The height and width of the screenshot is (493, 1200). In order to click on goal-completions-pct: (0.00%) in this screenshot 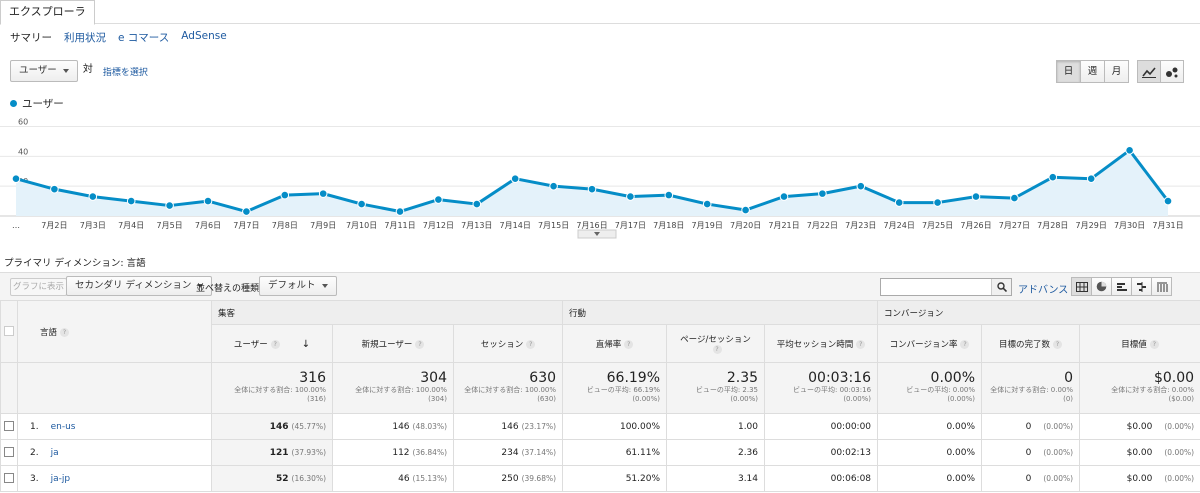, I will do `click(1058, 478)`.